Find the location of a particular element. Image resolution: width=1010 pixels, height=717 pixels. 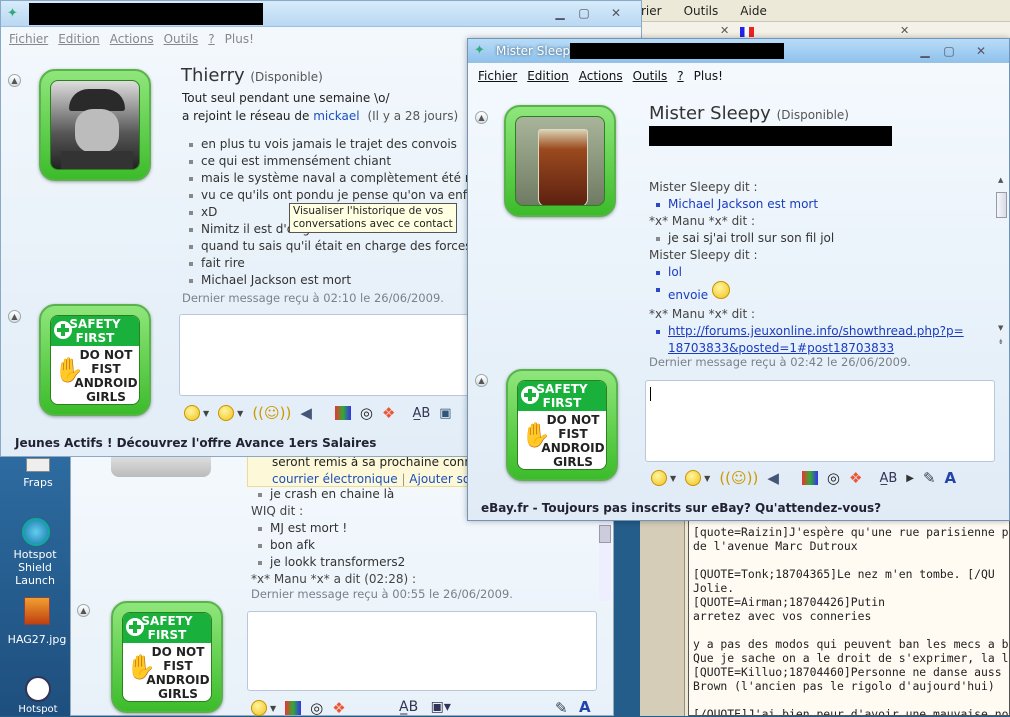

message-line: ce qui est immensément chiant is located at coordinates (327, 161).